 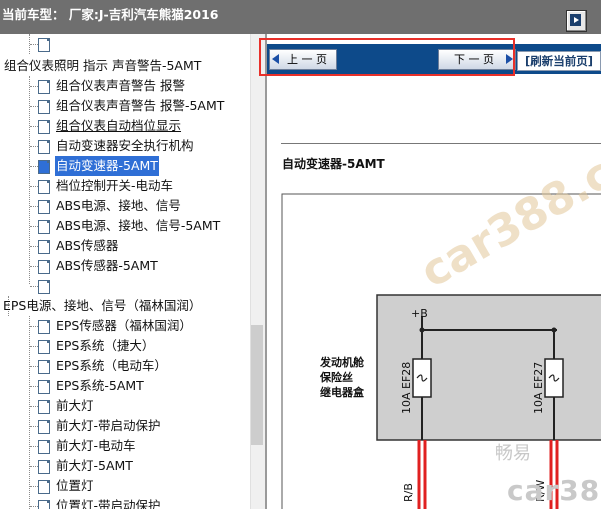 I want to click on tree-item-label: EPS系统（捷大）, so click(x=105, y=345).